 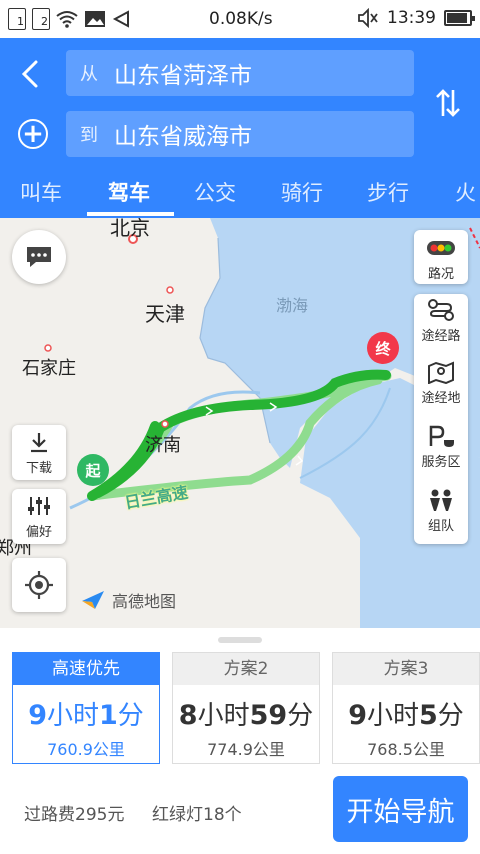 What do you see at coordinates (49, 368) in the screenshot?
I see `city-shijiazhuang: 石家庄` at bounding box center [49, 368].